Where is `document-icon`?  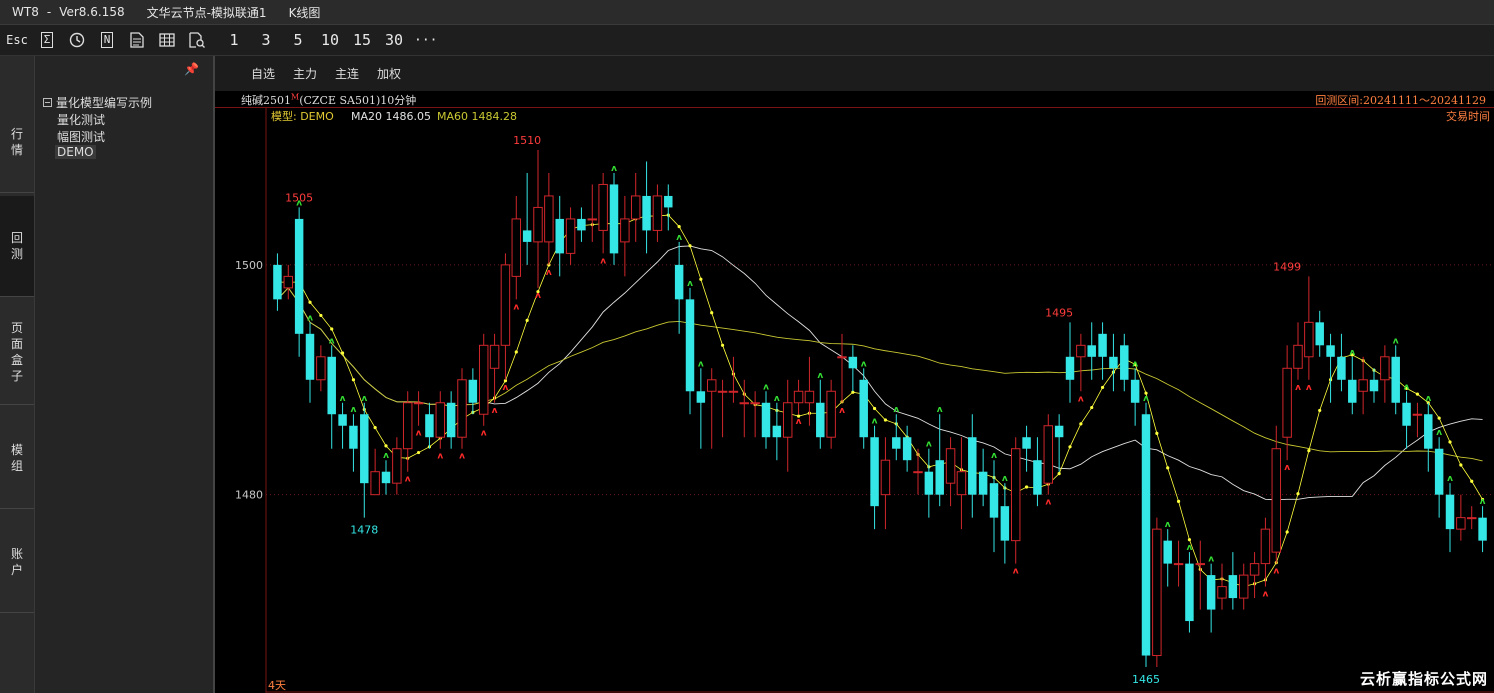
document-icon is located at coordinates (137, 40).